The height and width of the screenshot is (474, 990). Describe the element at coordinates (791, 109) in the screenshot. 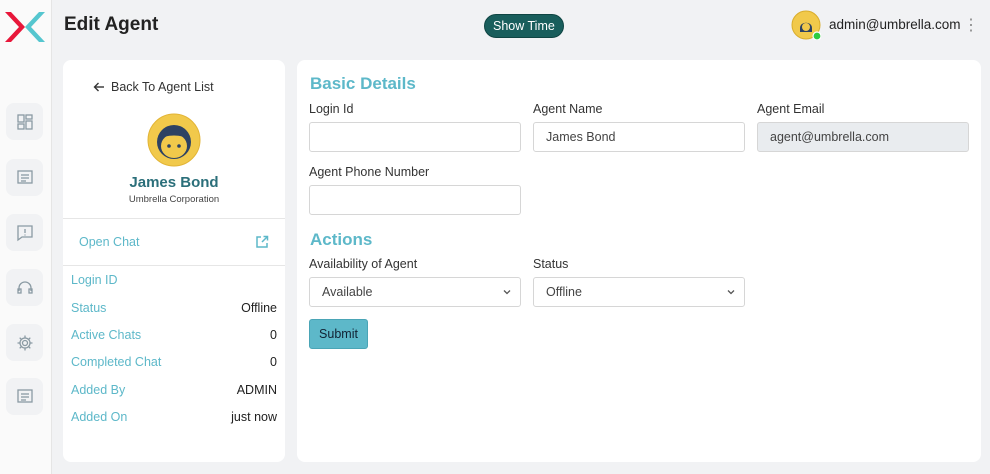

I see `agent-email-label: Agent Email` at that location.